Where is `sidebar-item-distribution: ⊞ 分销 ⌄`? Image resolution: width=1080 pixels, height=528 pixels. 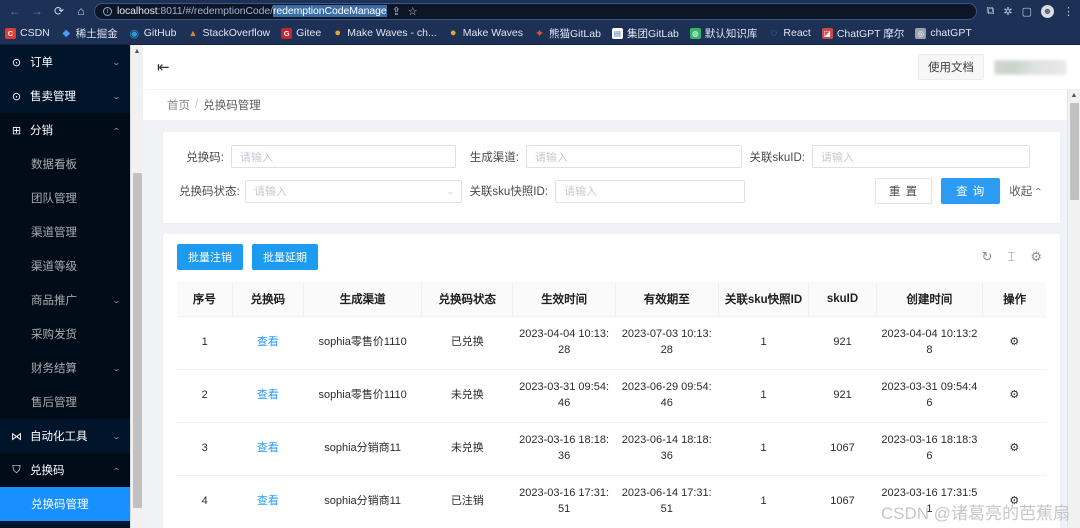 sidebar-item-distribution: ⊞ 分销 ⌄ is located at coordinates (65, 130).